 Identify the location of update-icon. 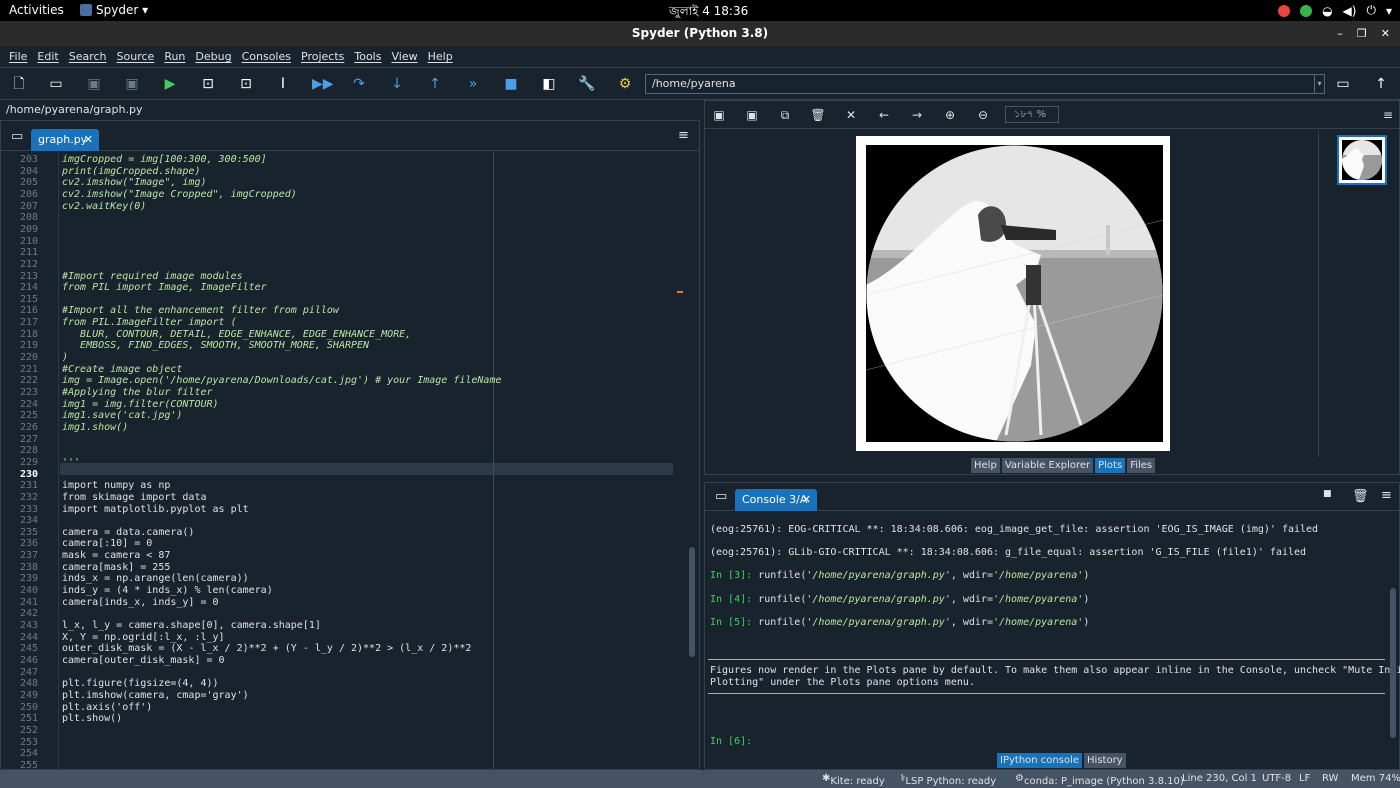
(1306, 10).